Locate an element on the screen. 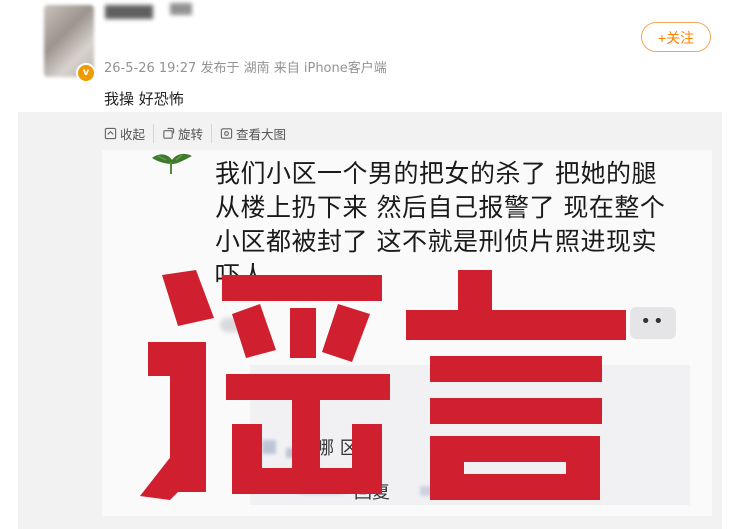 This screenshot has width=732, height=529. screenshot-line-3: 小区都被封了 这不就是刑侦片照进现实 is located at coordinates (436, 241).